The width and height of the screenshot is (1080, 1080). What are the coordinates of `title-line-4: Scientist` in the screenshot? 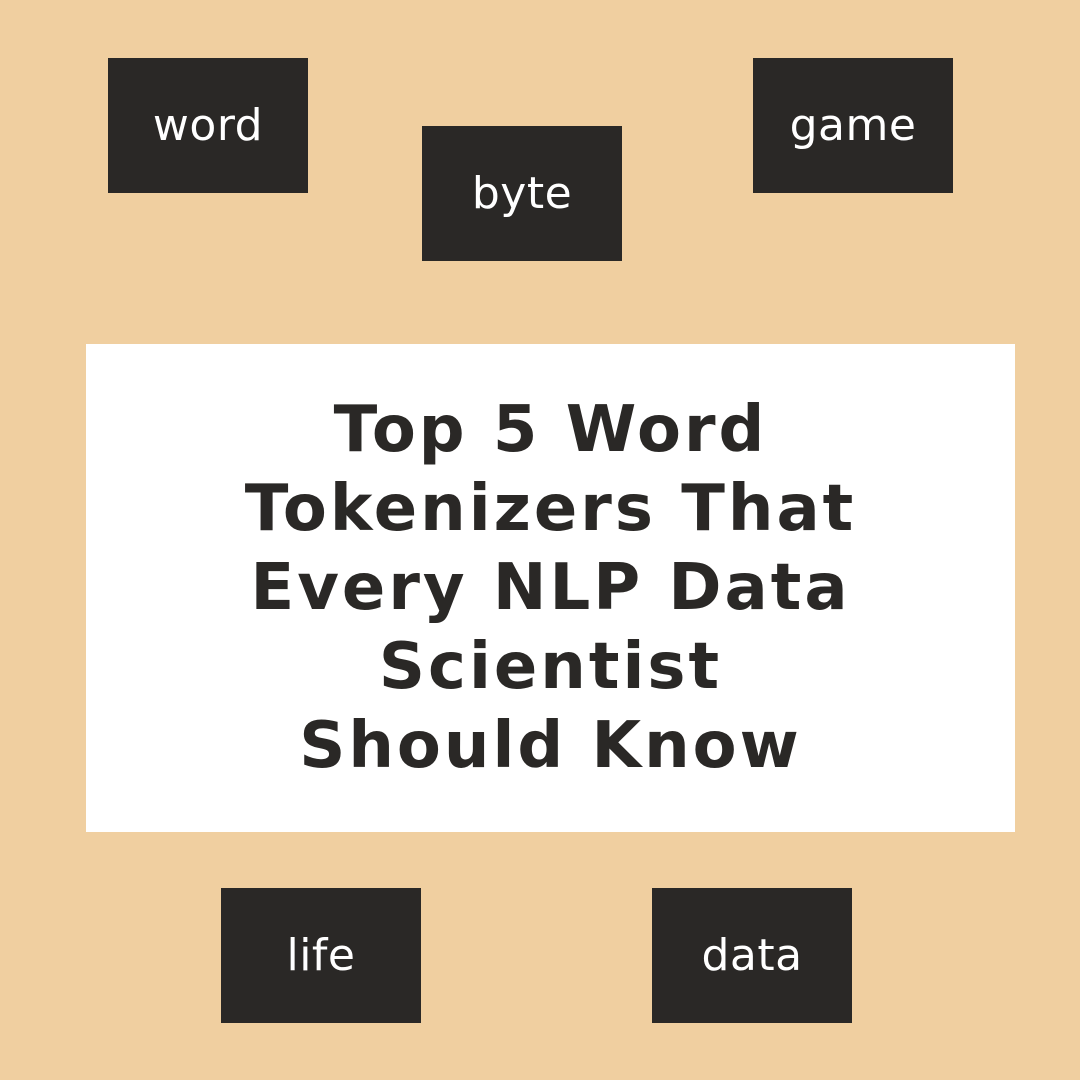 It's located at (550, 666).